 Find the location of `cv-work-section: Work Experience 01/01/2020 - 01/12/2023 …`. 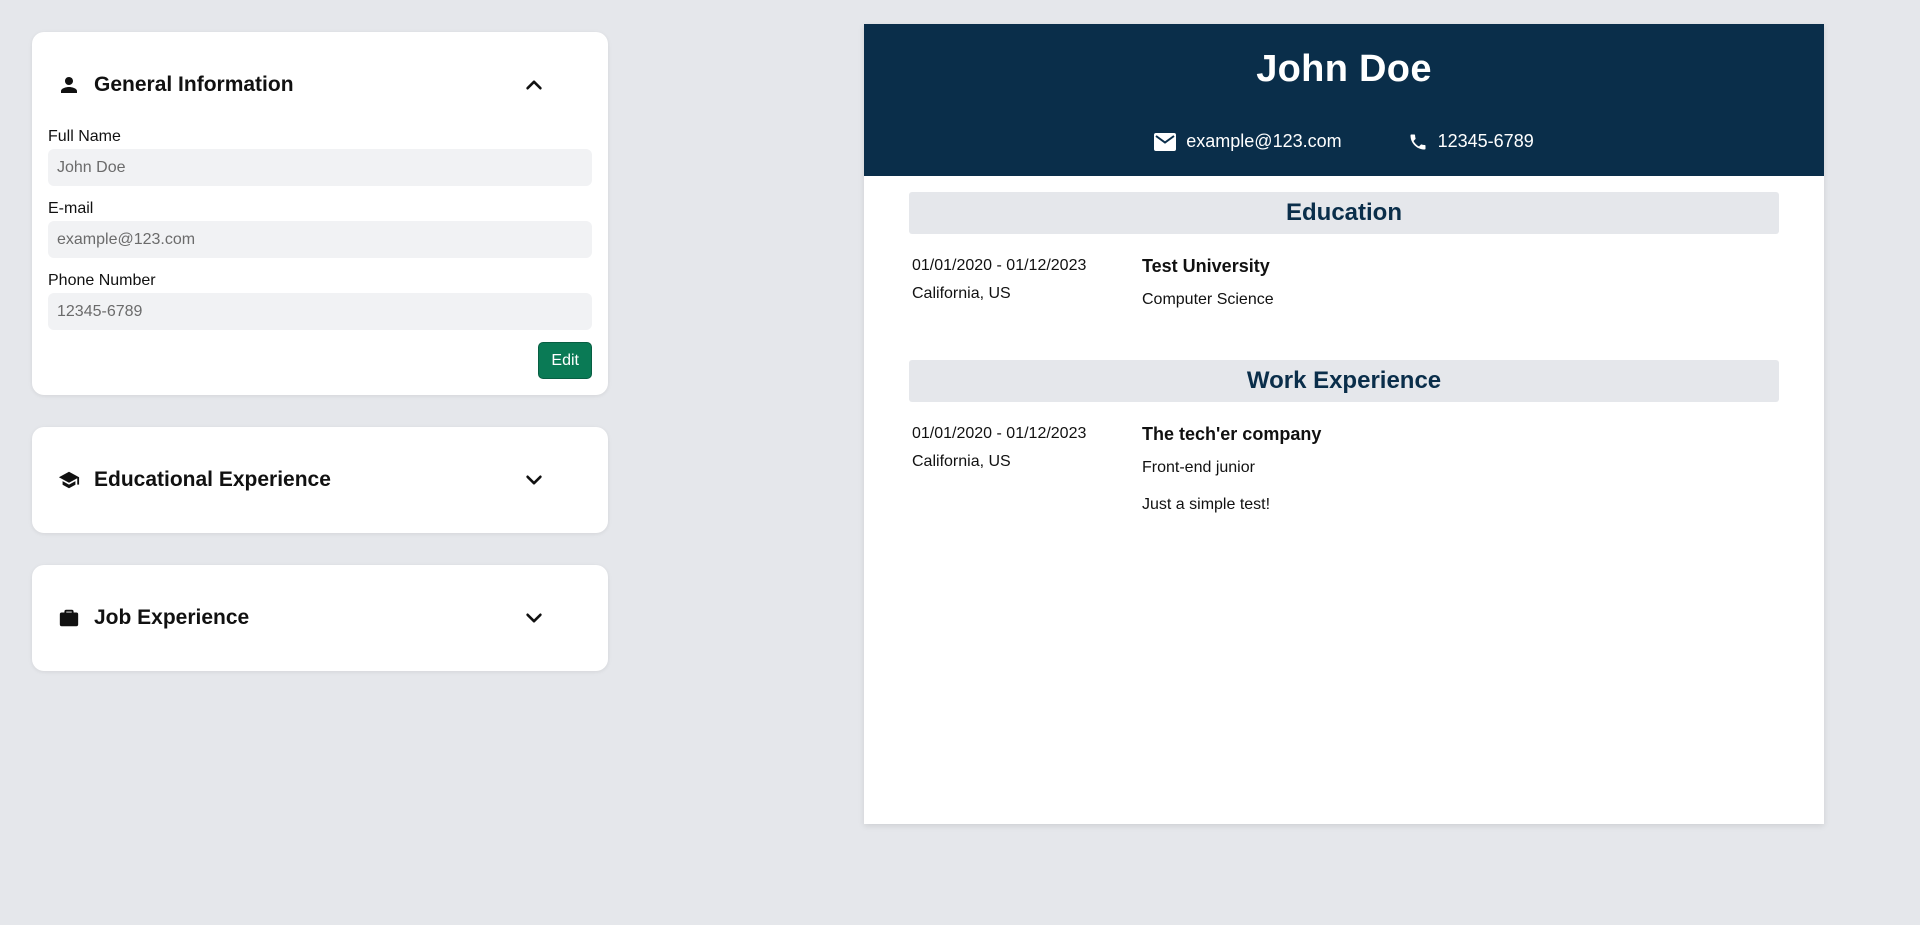

cv-work-section: Work Experience 01/01/2020 - 01/12/2023 … is located at coordinates (1344, 438).